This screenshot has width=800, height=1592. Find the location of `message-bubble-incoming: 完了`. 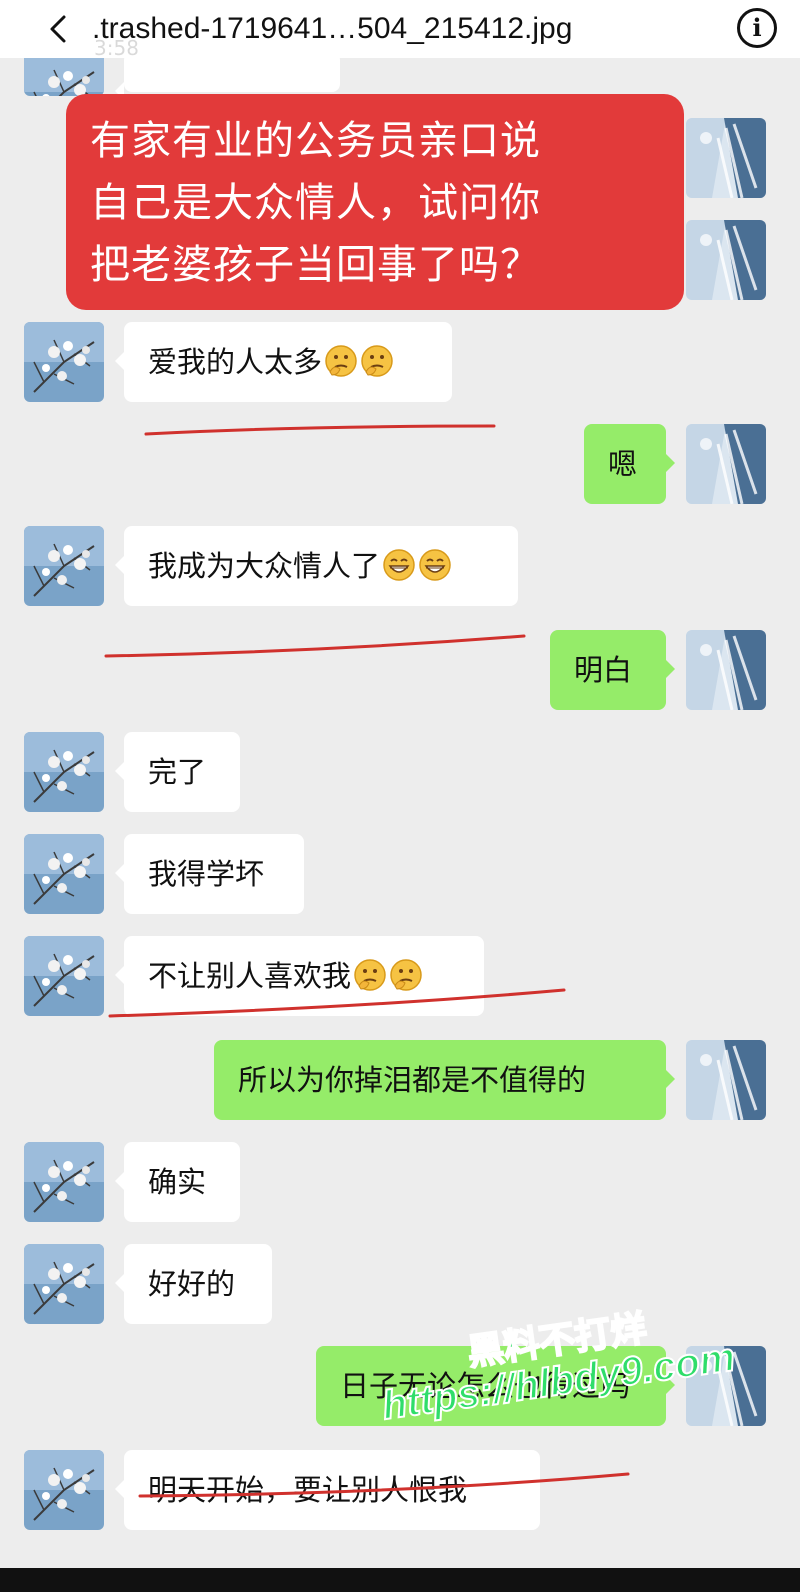

message-bubble-incoming: 完了 is located at coordinates (177, 772).